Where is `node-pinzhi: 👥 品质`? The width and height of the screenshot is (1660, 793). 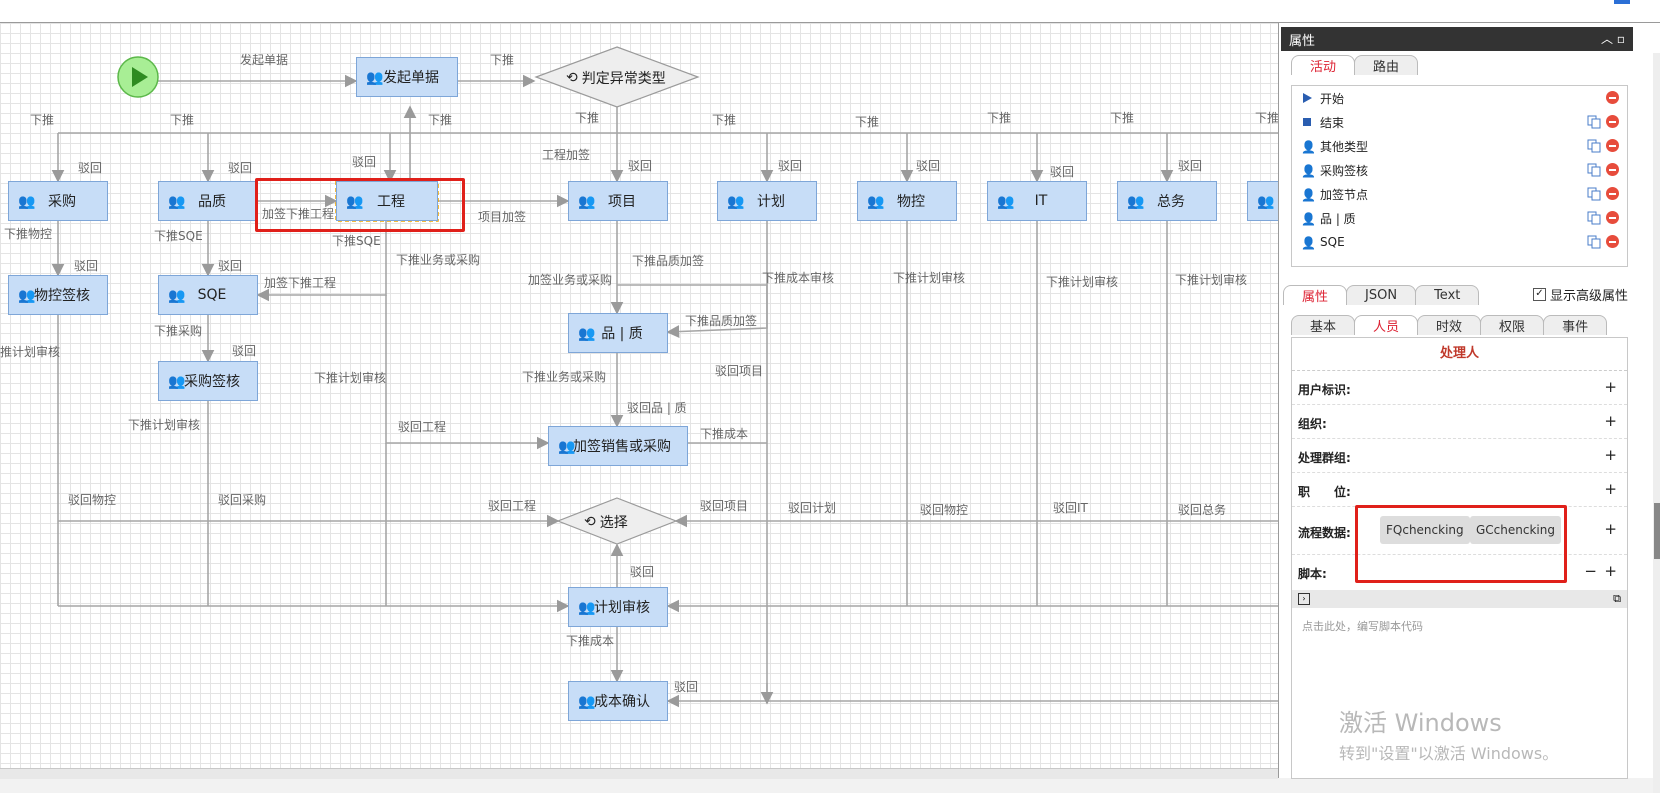
node-pinzhi: 👥 品质 is located at coordinates (208, 201).